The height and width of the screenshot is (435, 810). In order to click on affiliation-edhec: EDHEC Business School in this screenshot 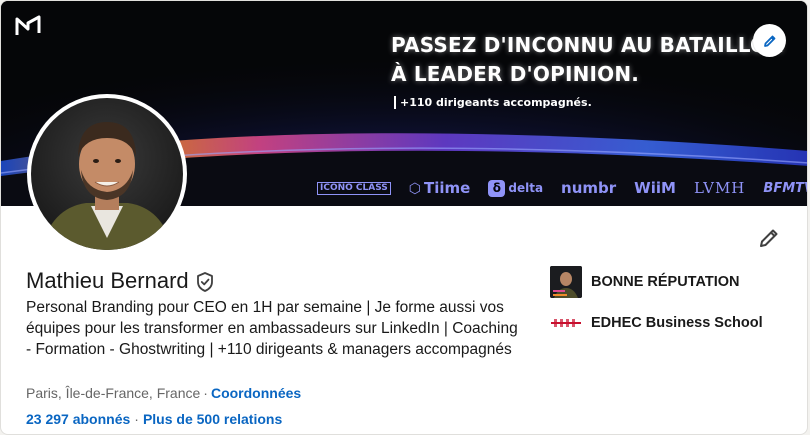, I will do `click(656, 323)`.